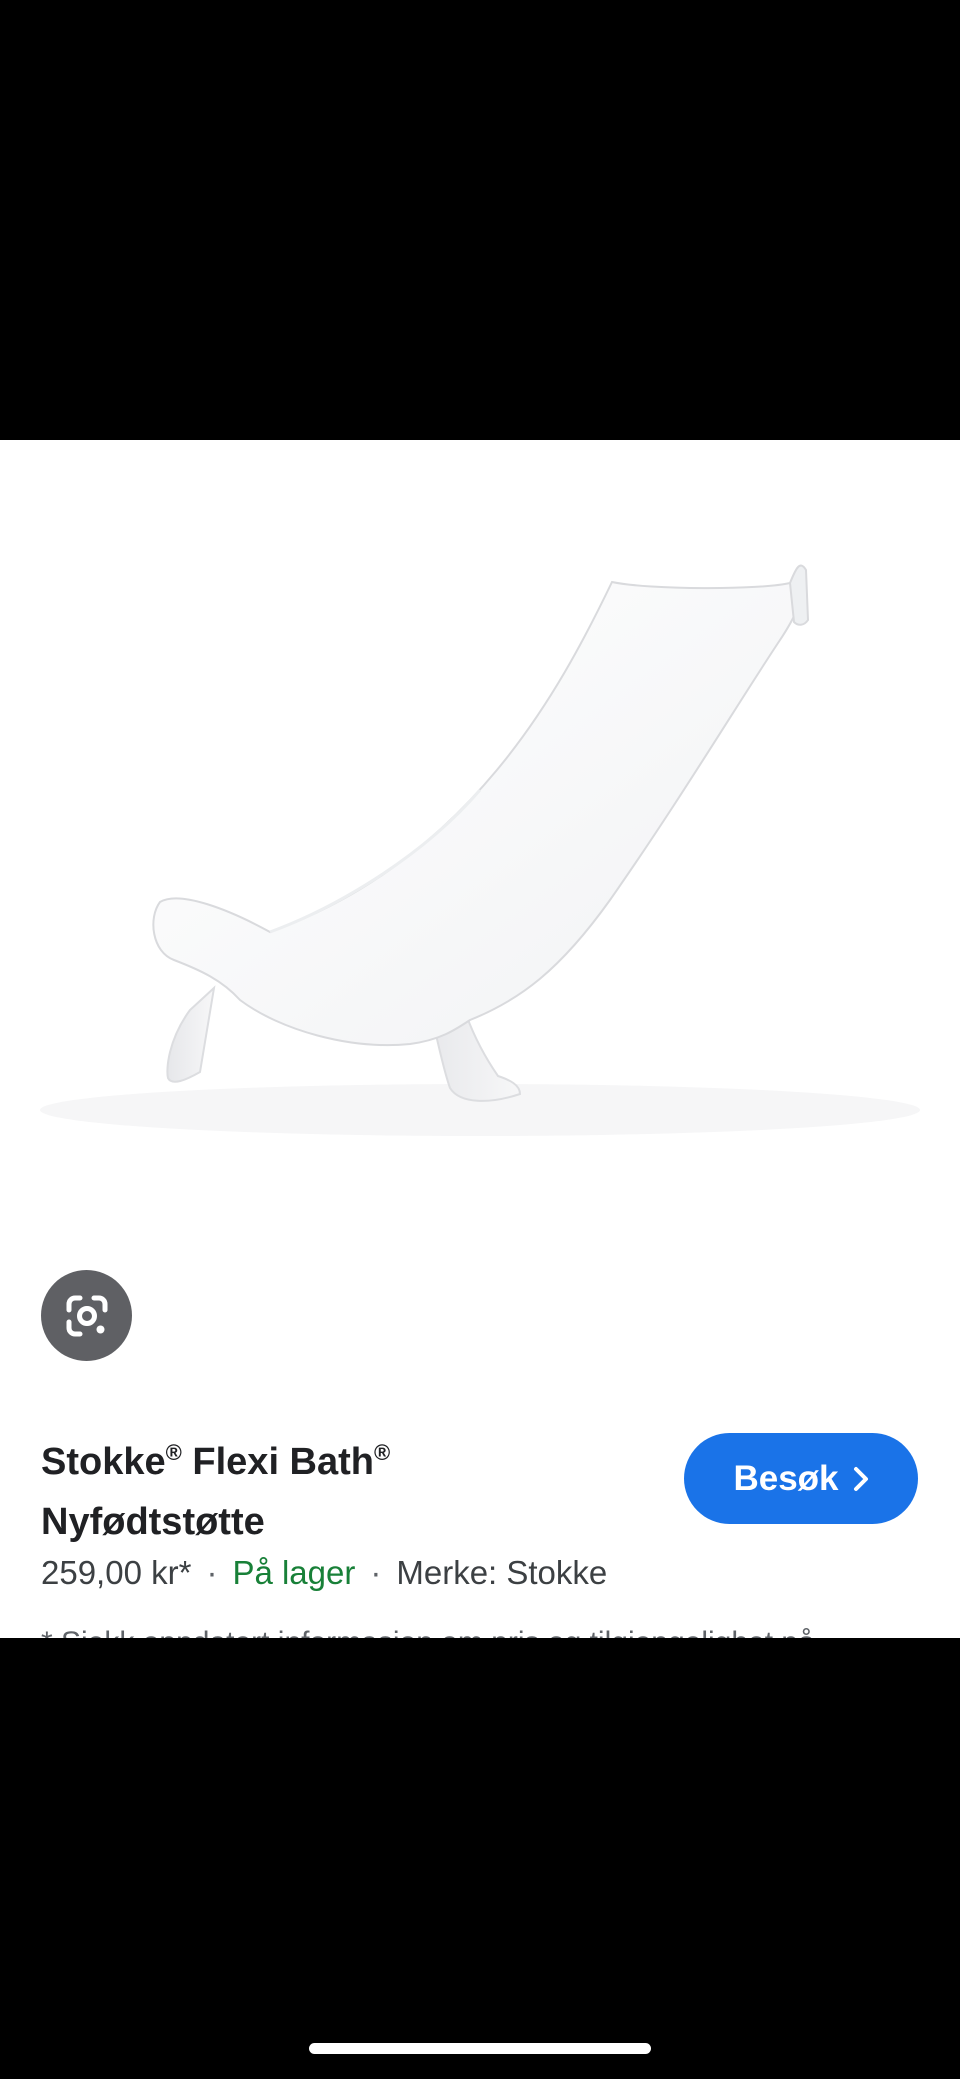 This screenshot has height=2079, width=960. What do you see at coordinates (283, 1462) in the screenshot?
I see `title-product-name: Flexi Bath` at bounding box center [283, 1462].